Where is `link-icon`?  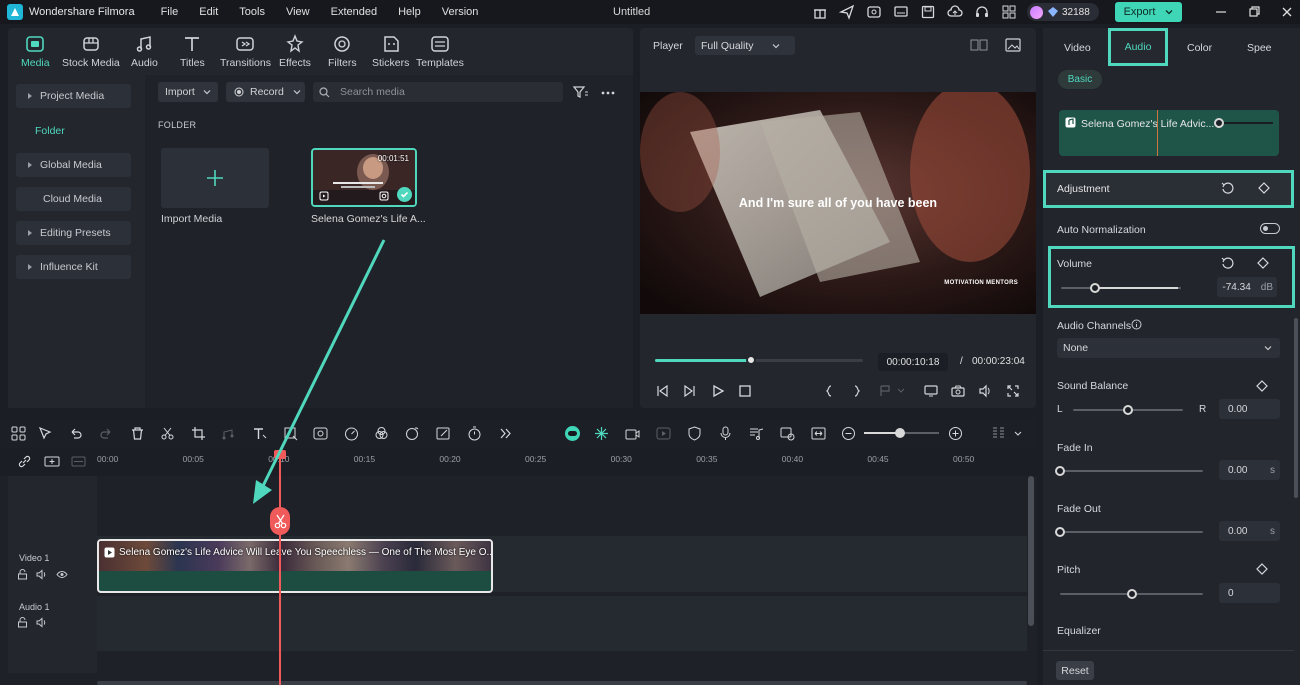 link-icon is located at coordinates (24, 461).